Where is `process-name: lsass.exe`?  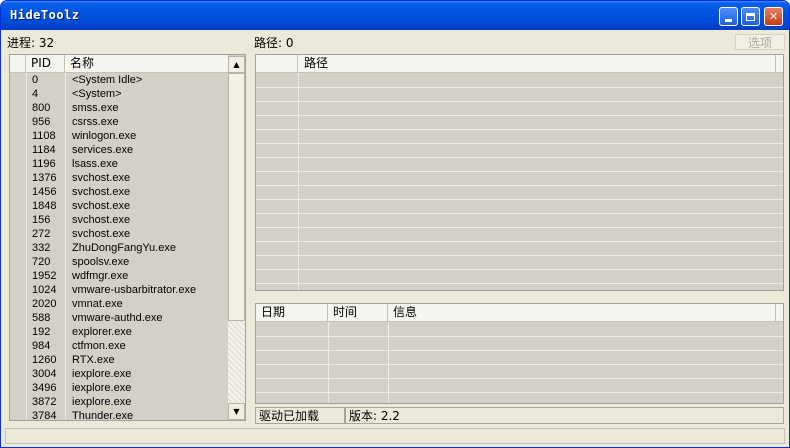
process-name: lsass.exe is located at coordinates (95, 164).